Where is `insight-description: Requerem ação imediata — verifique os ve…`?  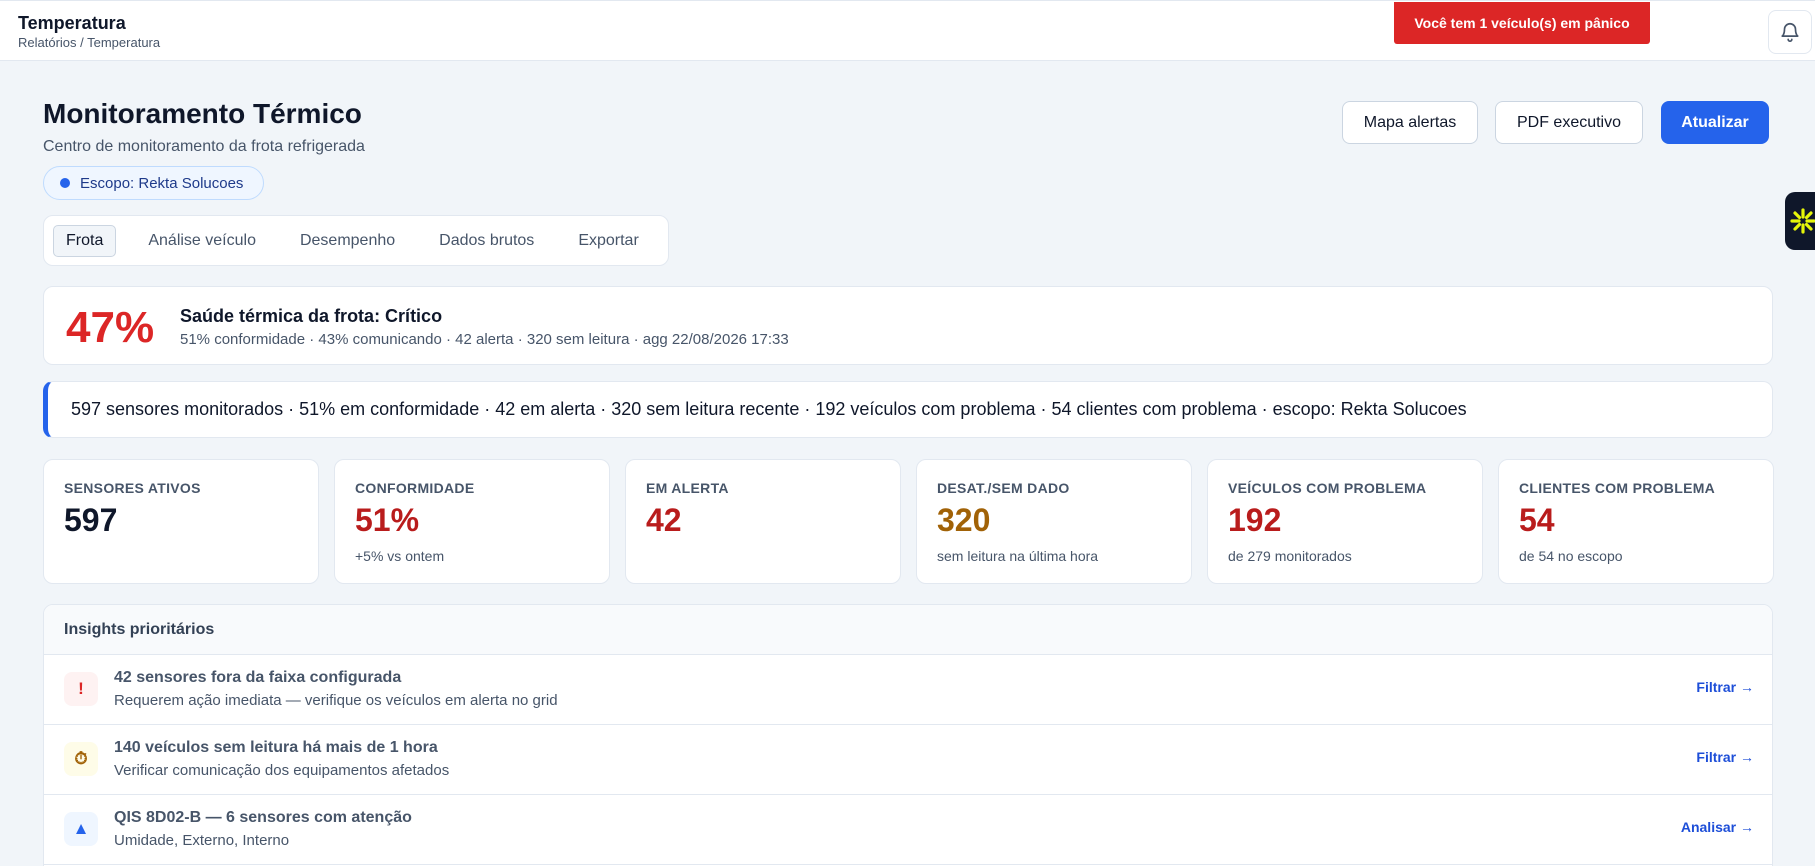
insight-description: Requerem ação imediata — verifique os ve… is located at coordinates (336, 700).